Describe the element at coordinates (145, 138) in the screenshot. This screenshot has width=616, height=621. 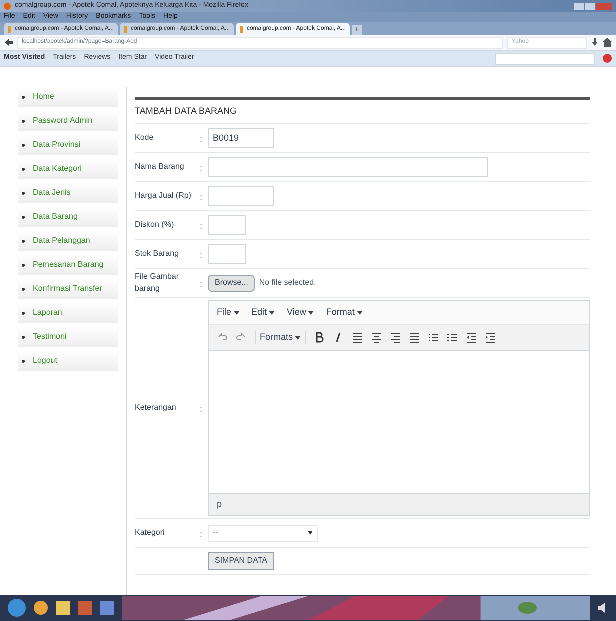
I see `field-label: Kode` at that location.